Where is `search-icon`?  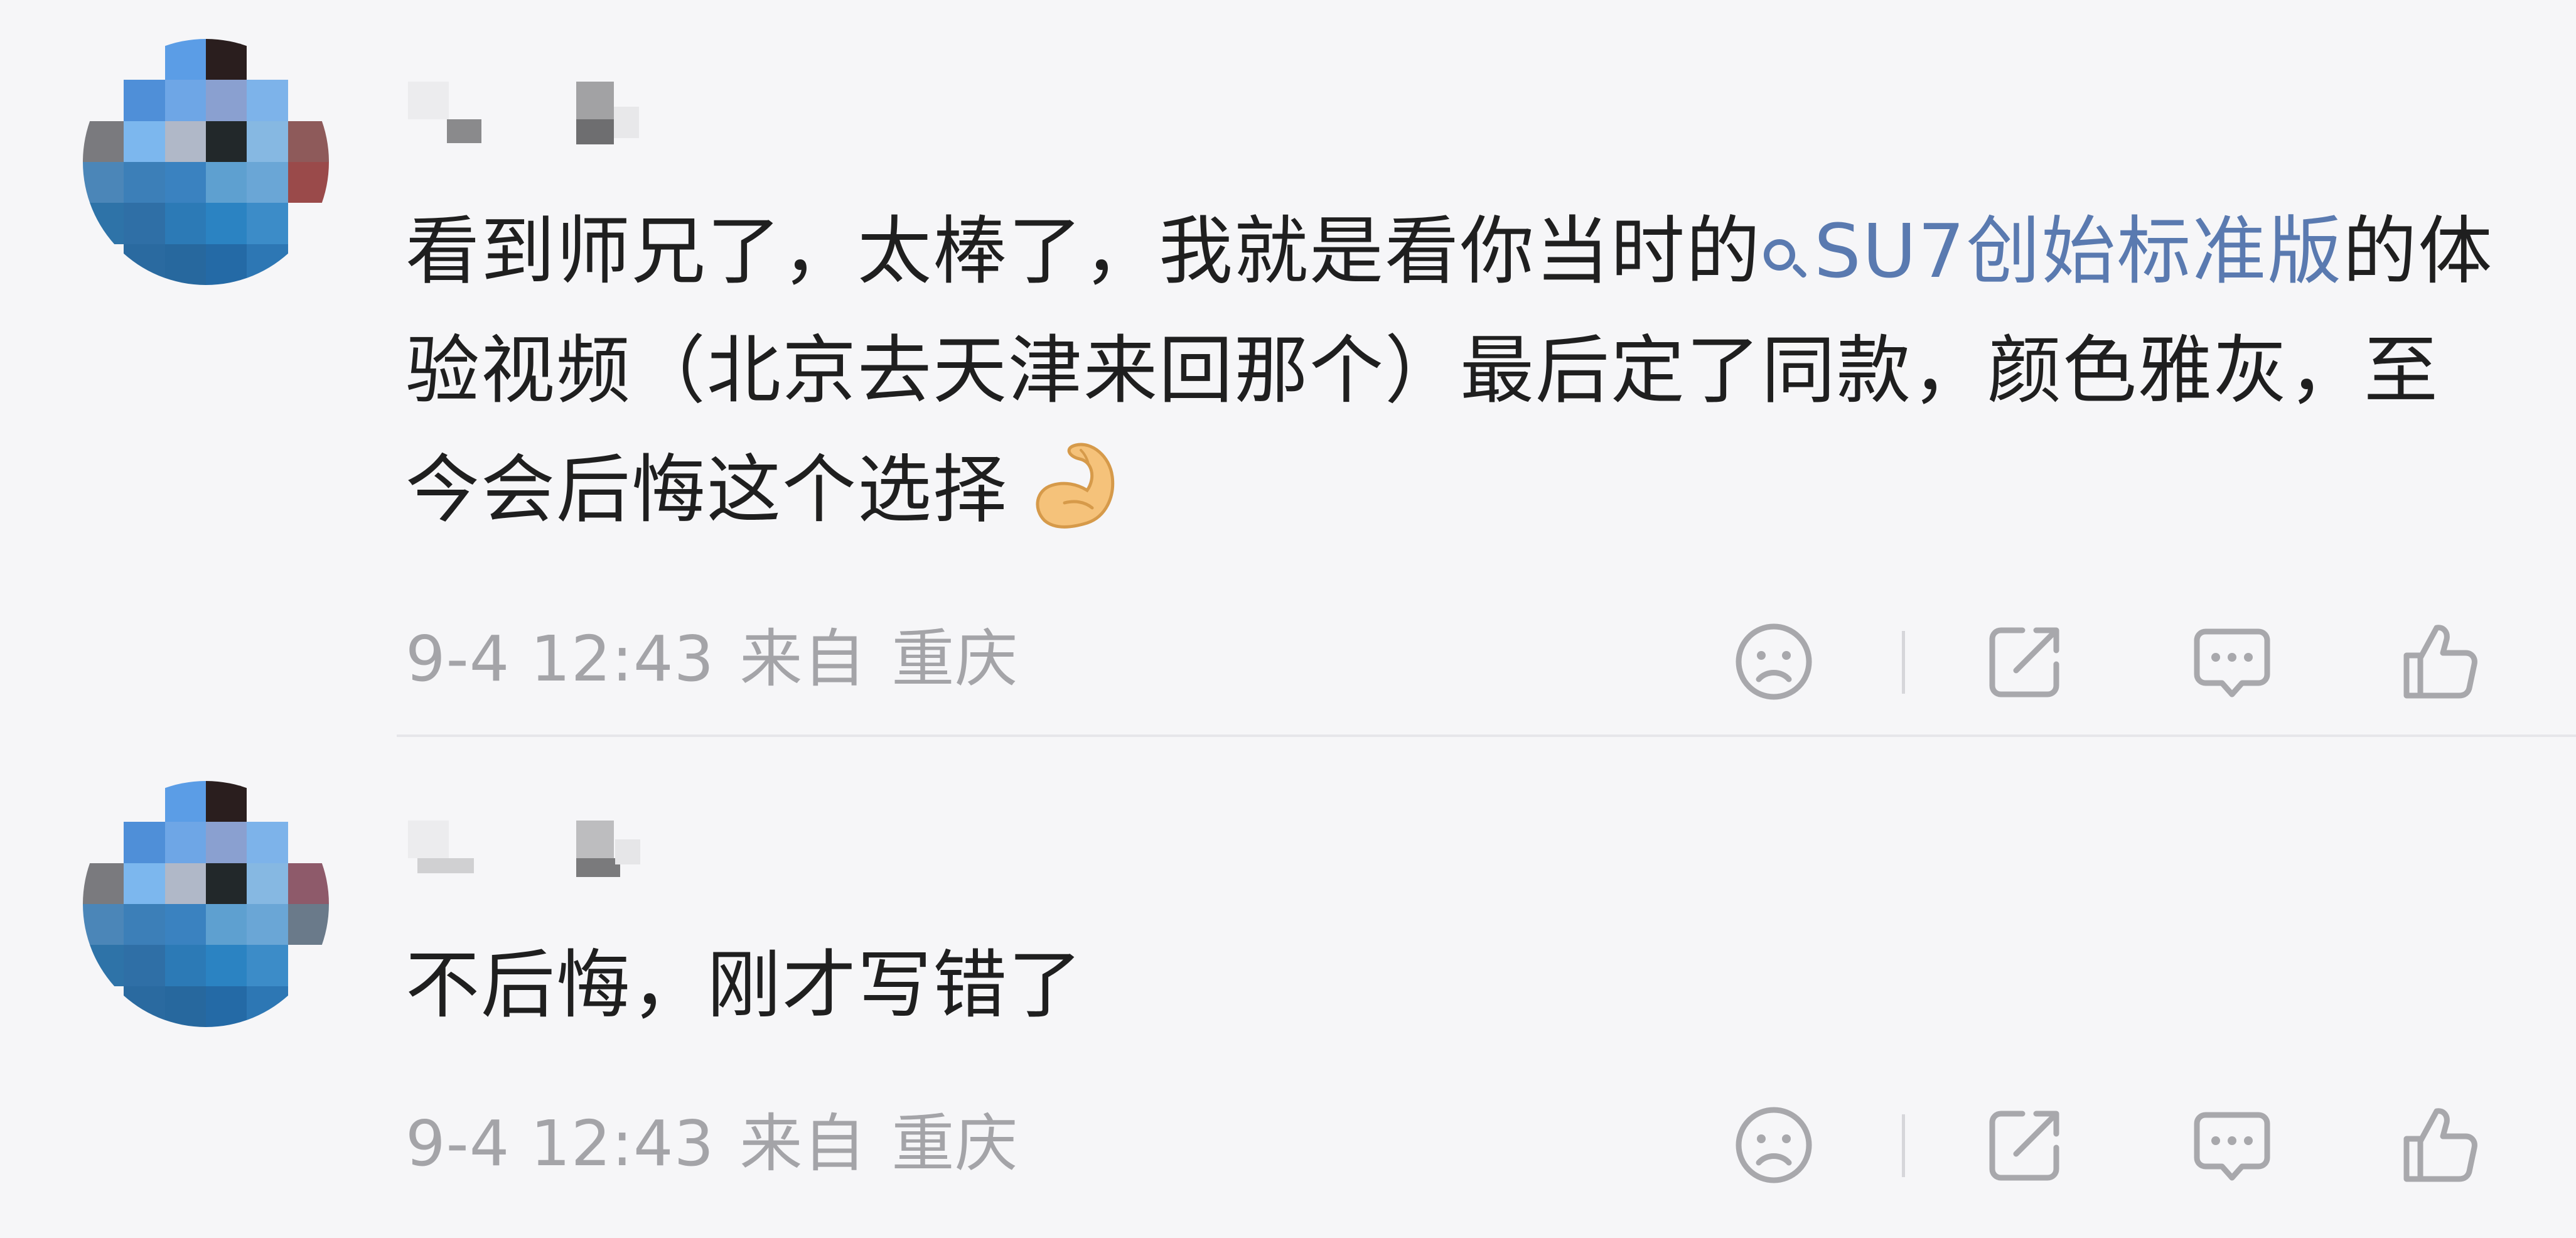
search-icon is located at coordinates (1783, 259).